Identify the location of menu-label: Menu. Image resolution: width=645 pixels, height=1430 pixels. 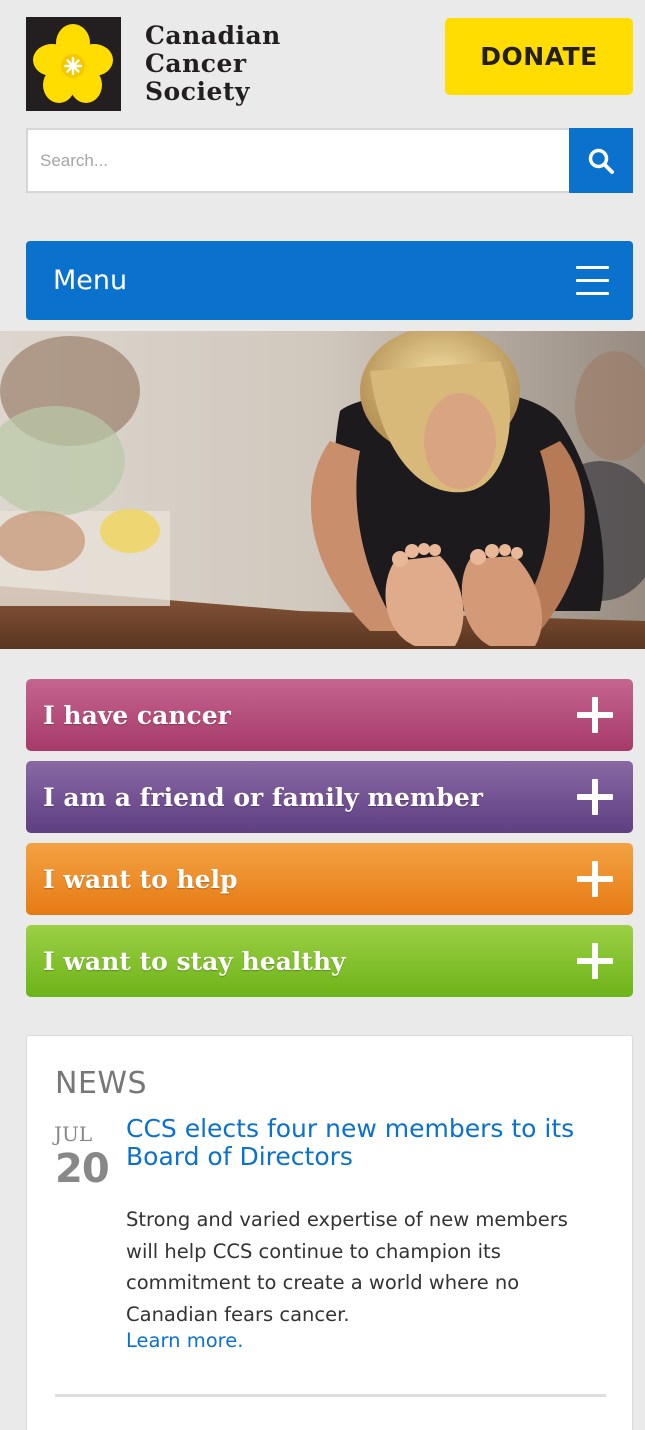
(90, 280).